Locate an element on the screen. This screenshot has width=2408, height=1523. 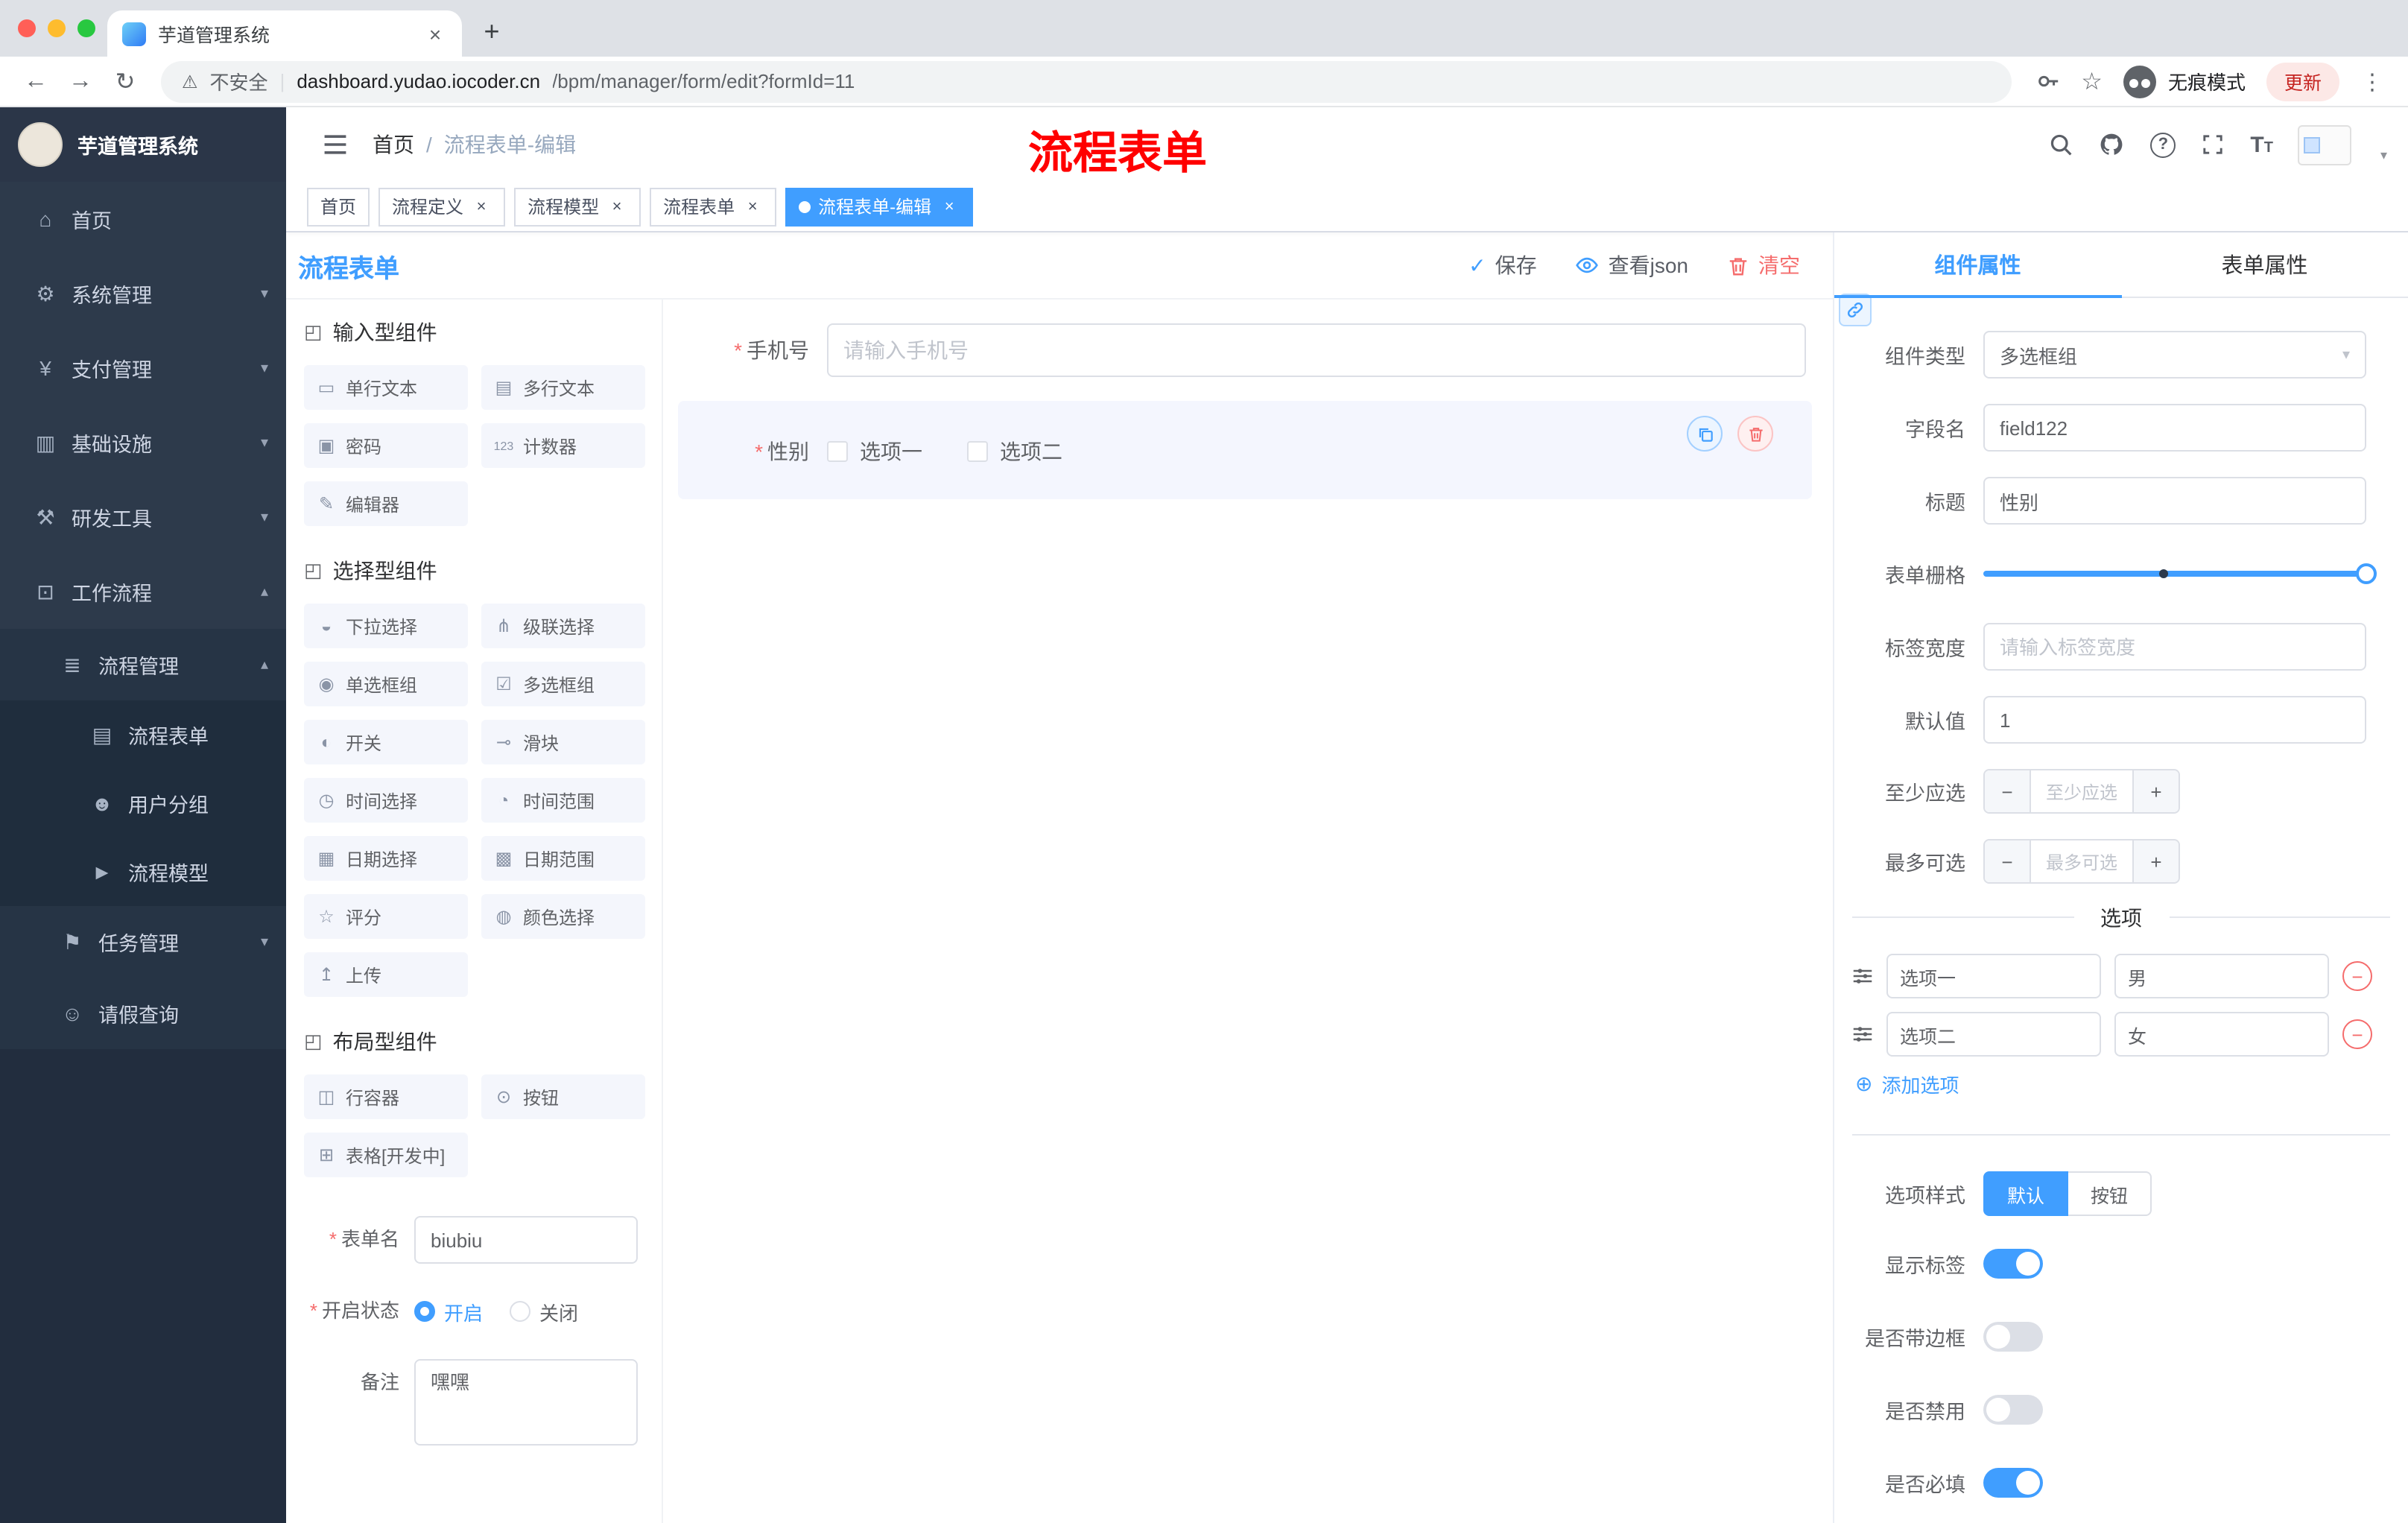
comp-slider: ⊸ 滑块 is located at coordinates (563, 742).